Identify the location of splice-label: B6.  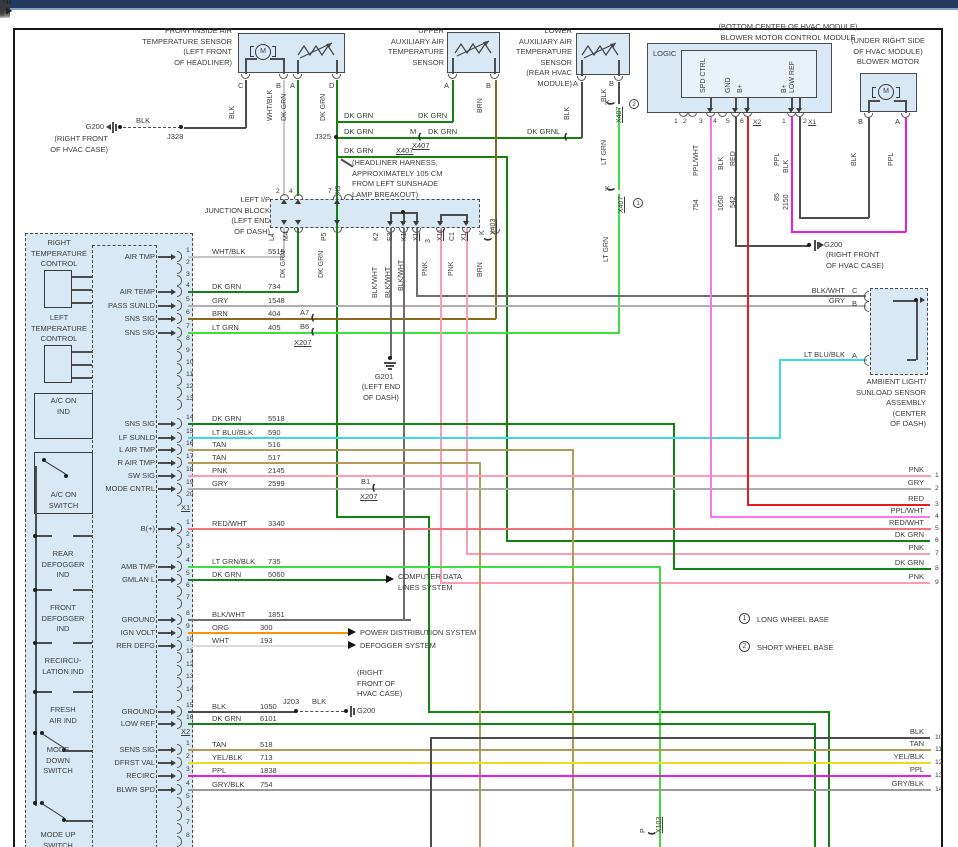
(305, 326).